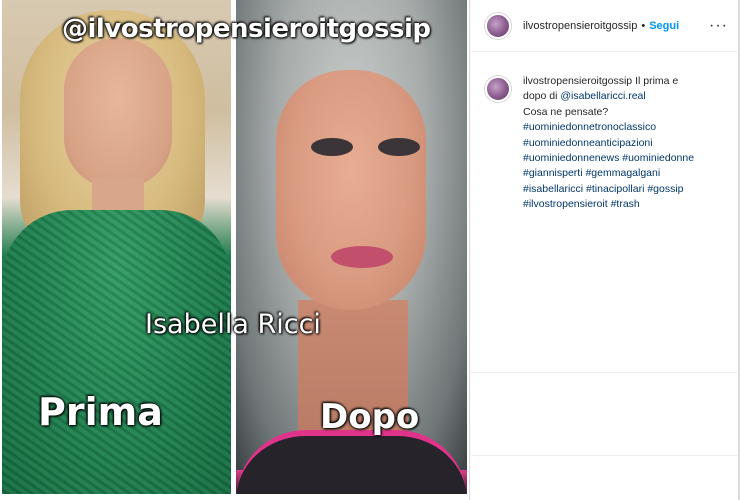  What do you see at coordinates (351, 462) in the screenshot?
I see `after-top` at bounding box center [351, 462].